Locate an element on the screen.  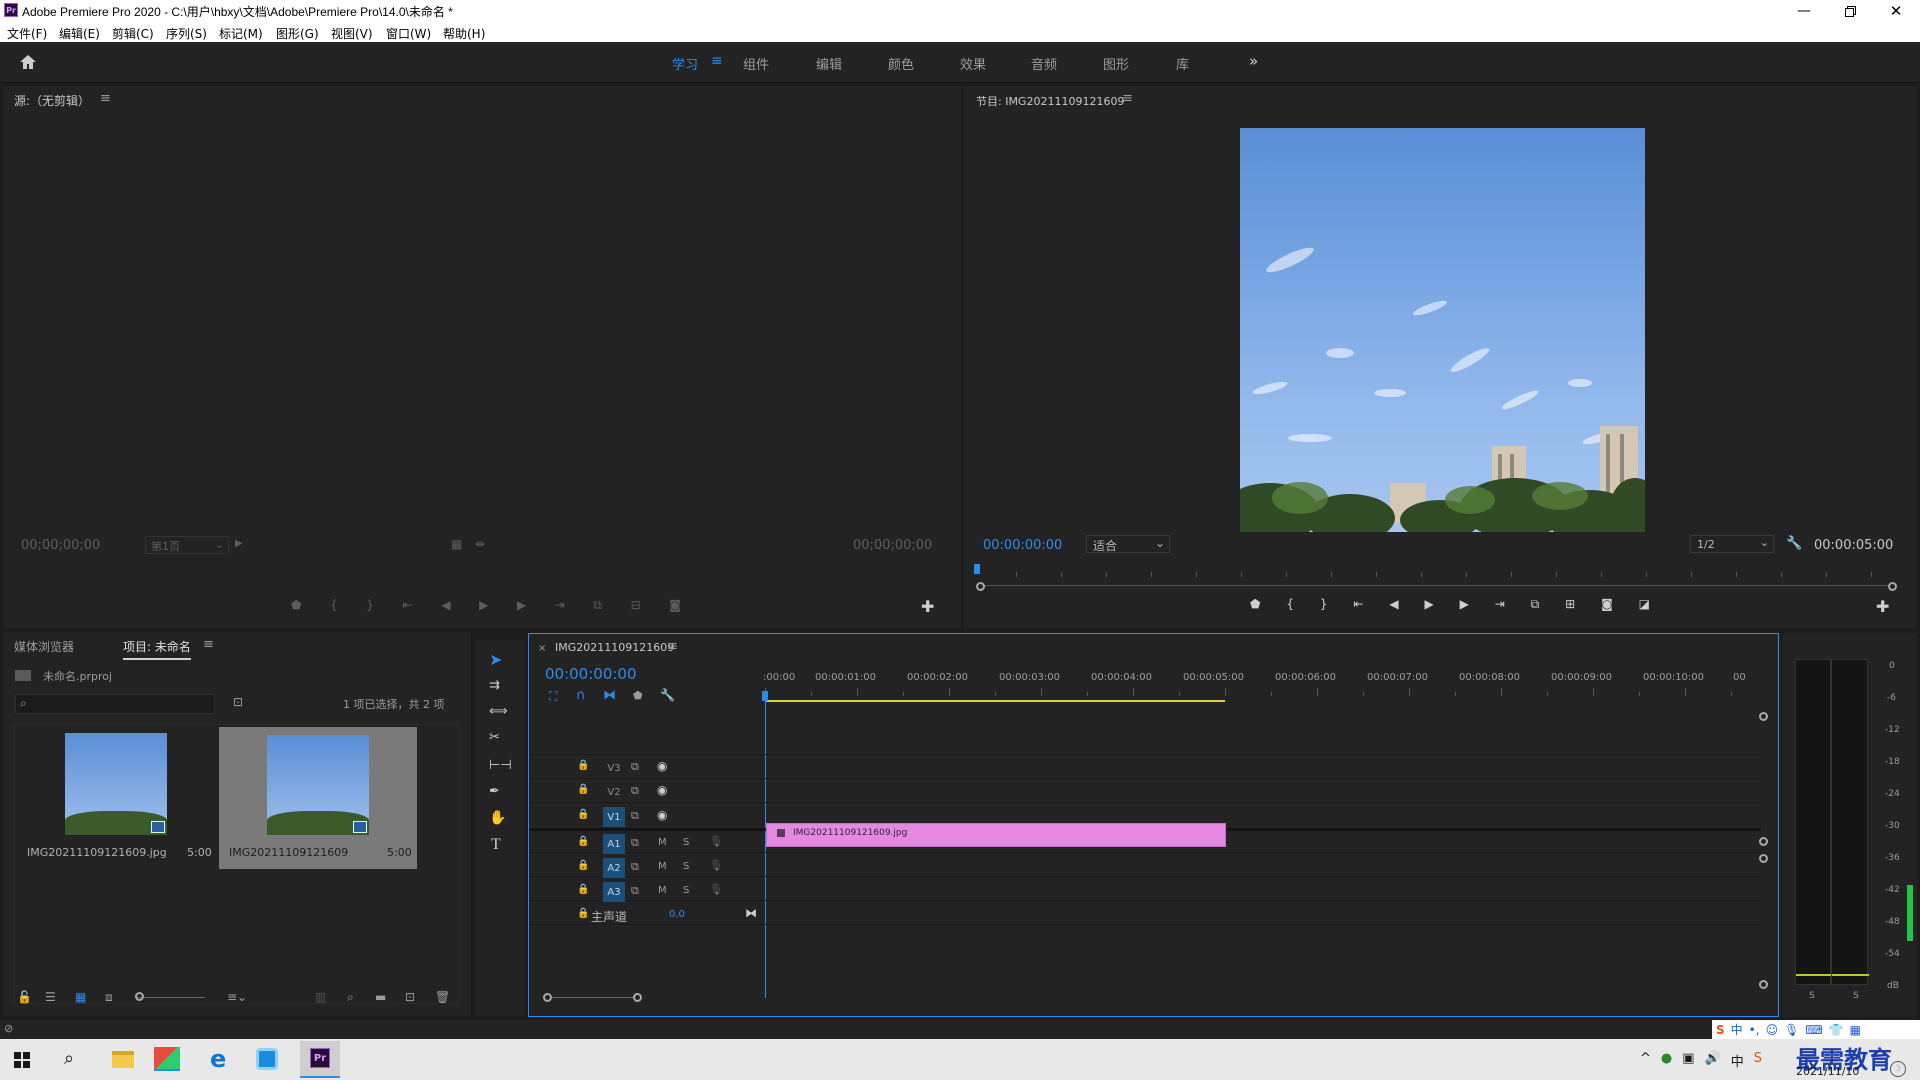
solo-left-button: S is located at coordinates (1812, 996).